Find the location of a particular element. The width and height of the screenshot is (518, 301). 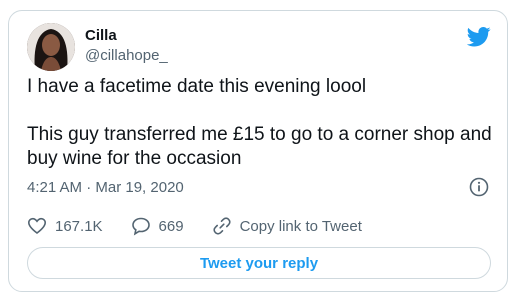

twitter-bird-icon is located at coordinates (479, 37).